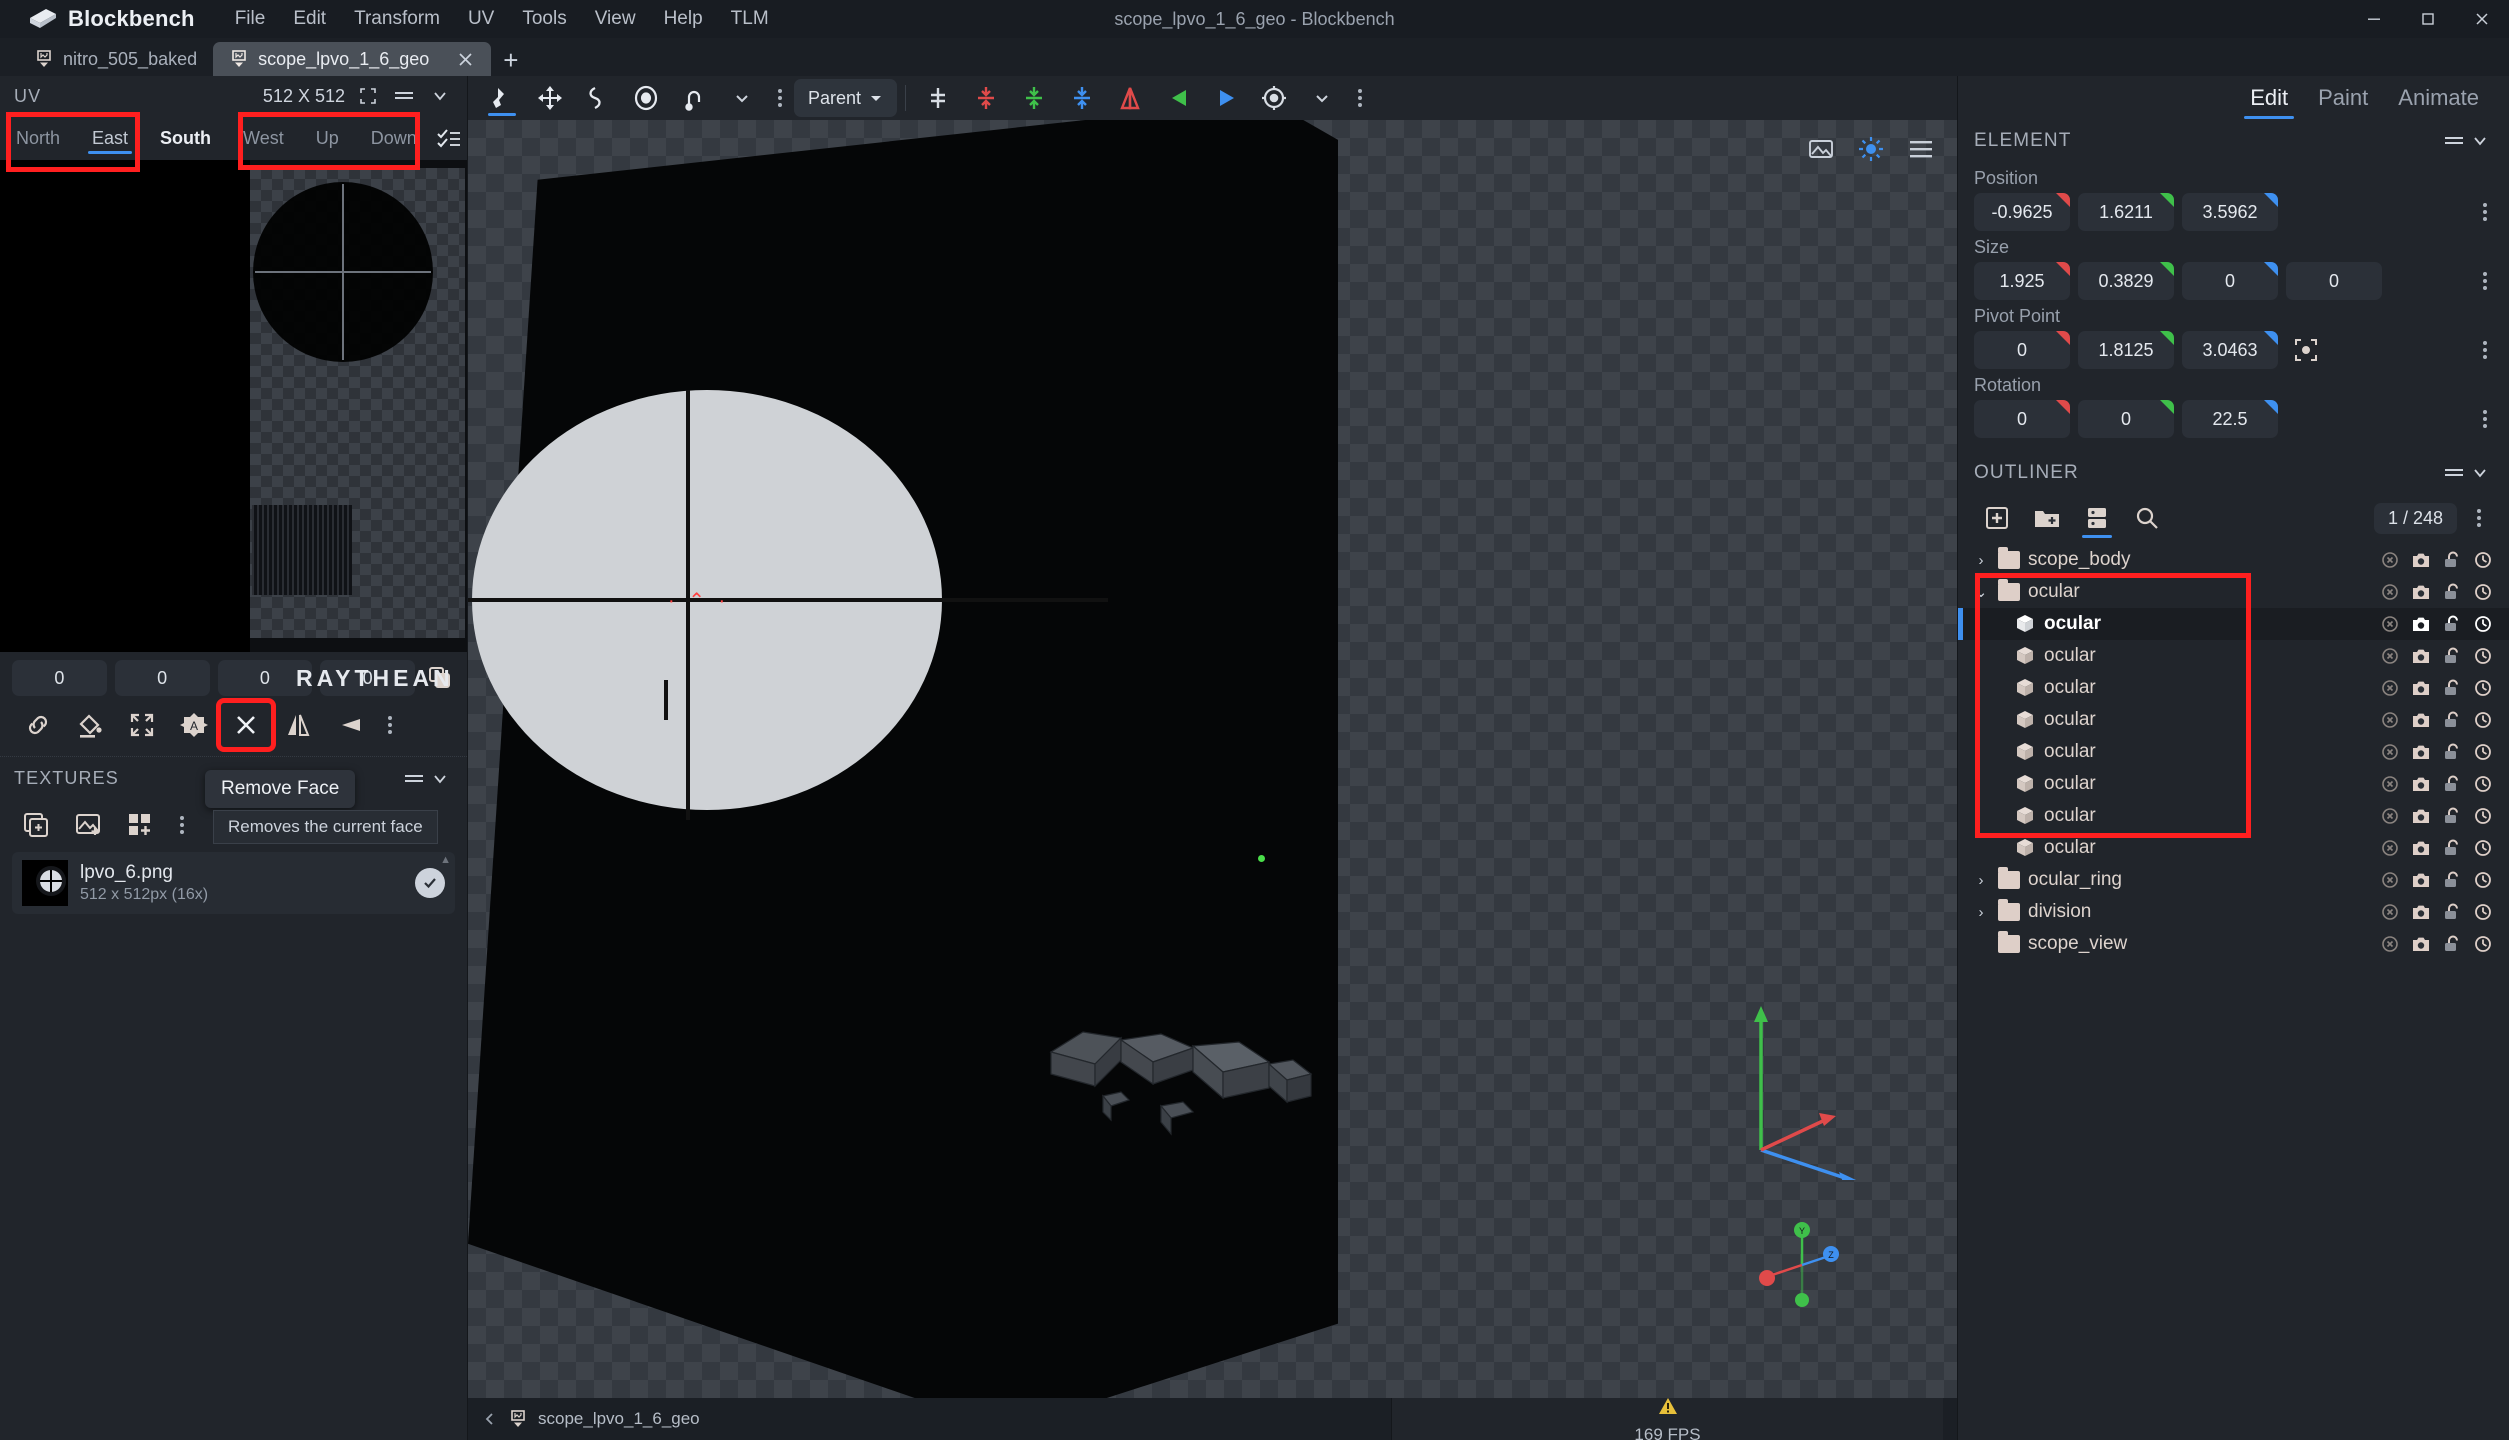 The height and width of the screenshot is (1440, 2509). I want to click on add-cube-icon, so click(1997, 518).